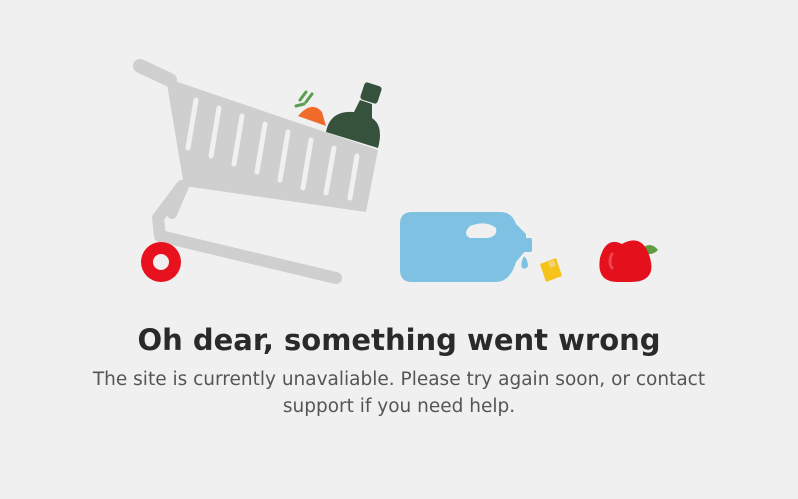 The width and height of the screenshot is (798, 499). I want to click on cart-wheel-icon, so click(161, 262).